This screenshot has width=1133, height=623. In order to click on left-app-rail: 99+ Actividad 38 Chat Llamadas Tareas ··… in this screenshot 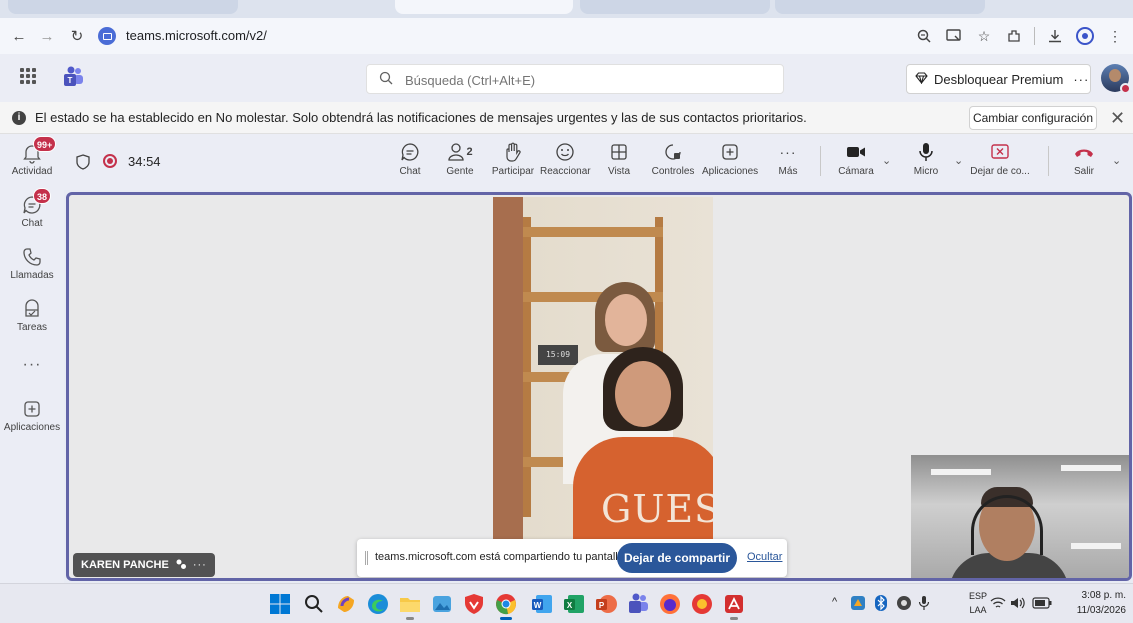, I will do `click(32, 358)`.